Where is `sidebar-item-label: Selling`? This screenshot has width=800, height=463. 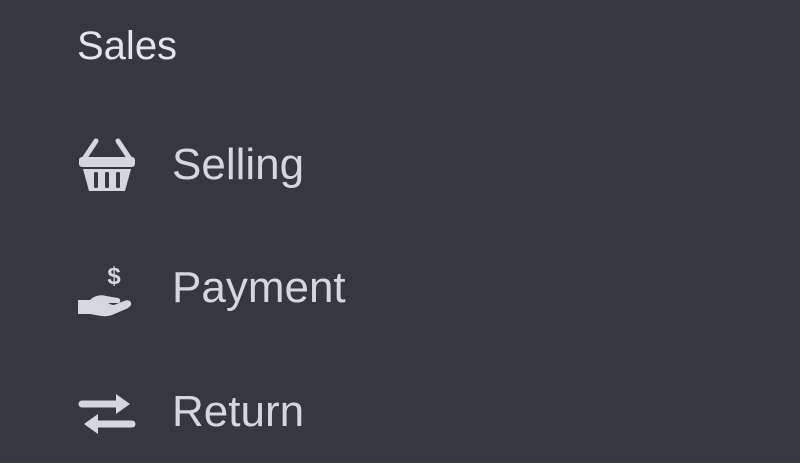 sidebar-item-label: Selling is located at coordinates (238, 164).